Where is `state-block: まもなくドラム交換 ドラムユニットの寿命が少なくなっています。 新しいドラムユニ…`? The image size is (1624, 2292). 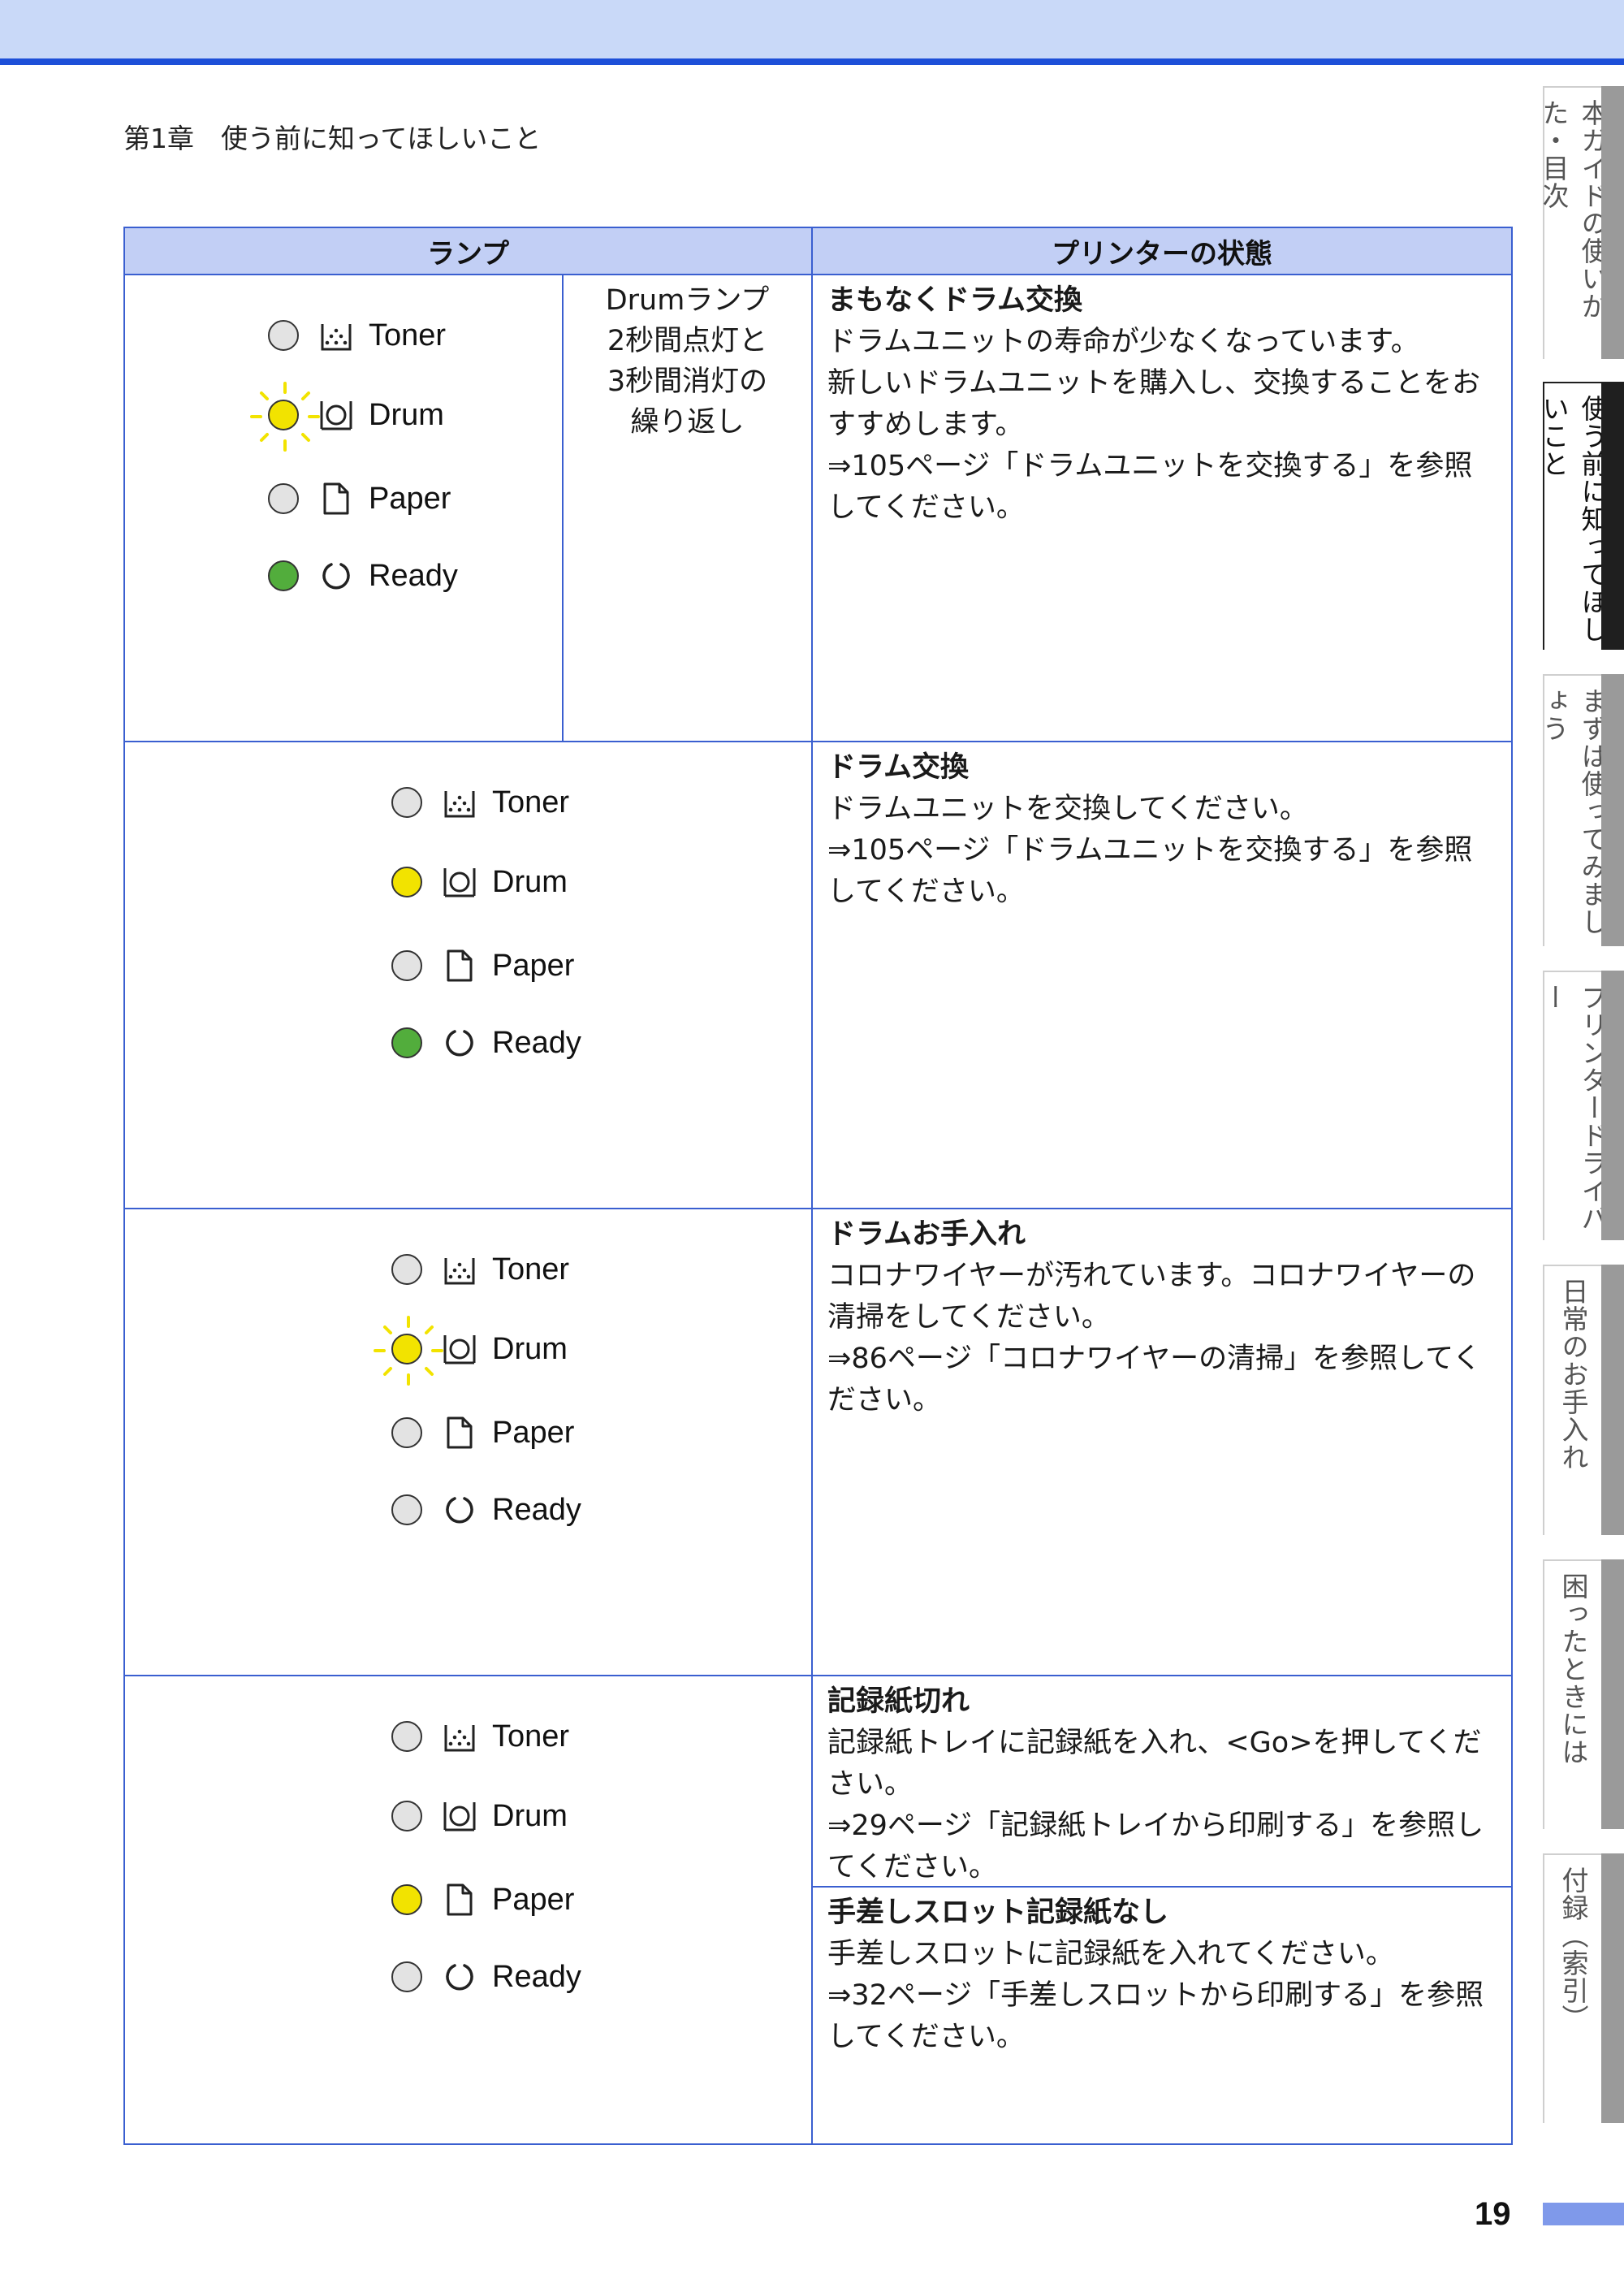 state-block: まもなくドラム交換 ドラムユニットの寿命が少なくなっています。 新しいドラムユニ… is located at coordinates (1162, 402).